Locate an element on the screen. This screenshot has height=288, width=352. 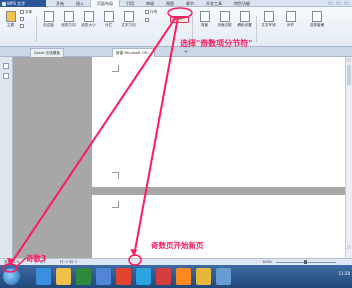
callout-odd-3: 奇数3 is located at coordinates (36, 258).